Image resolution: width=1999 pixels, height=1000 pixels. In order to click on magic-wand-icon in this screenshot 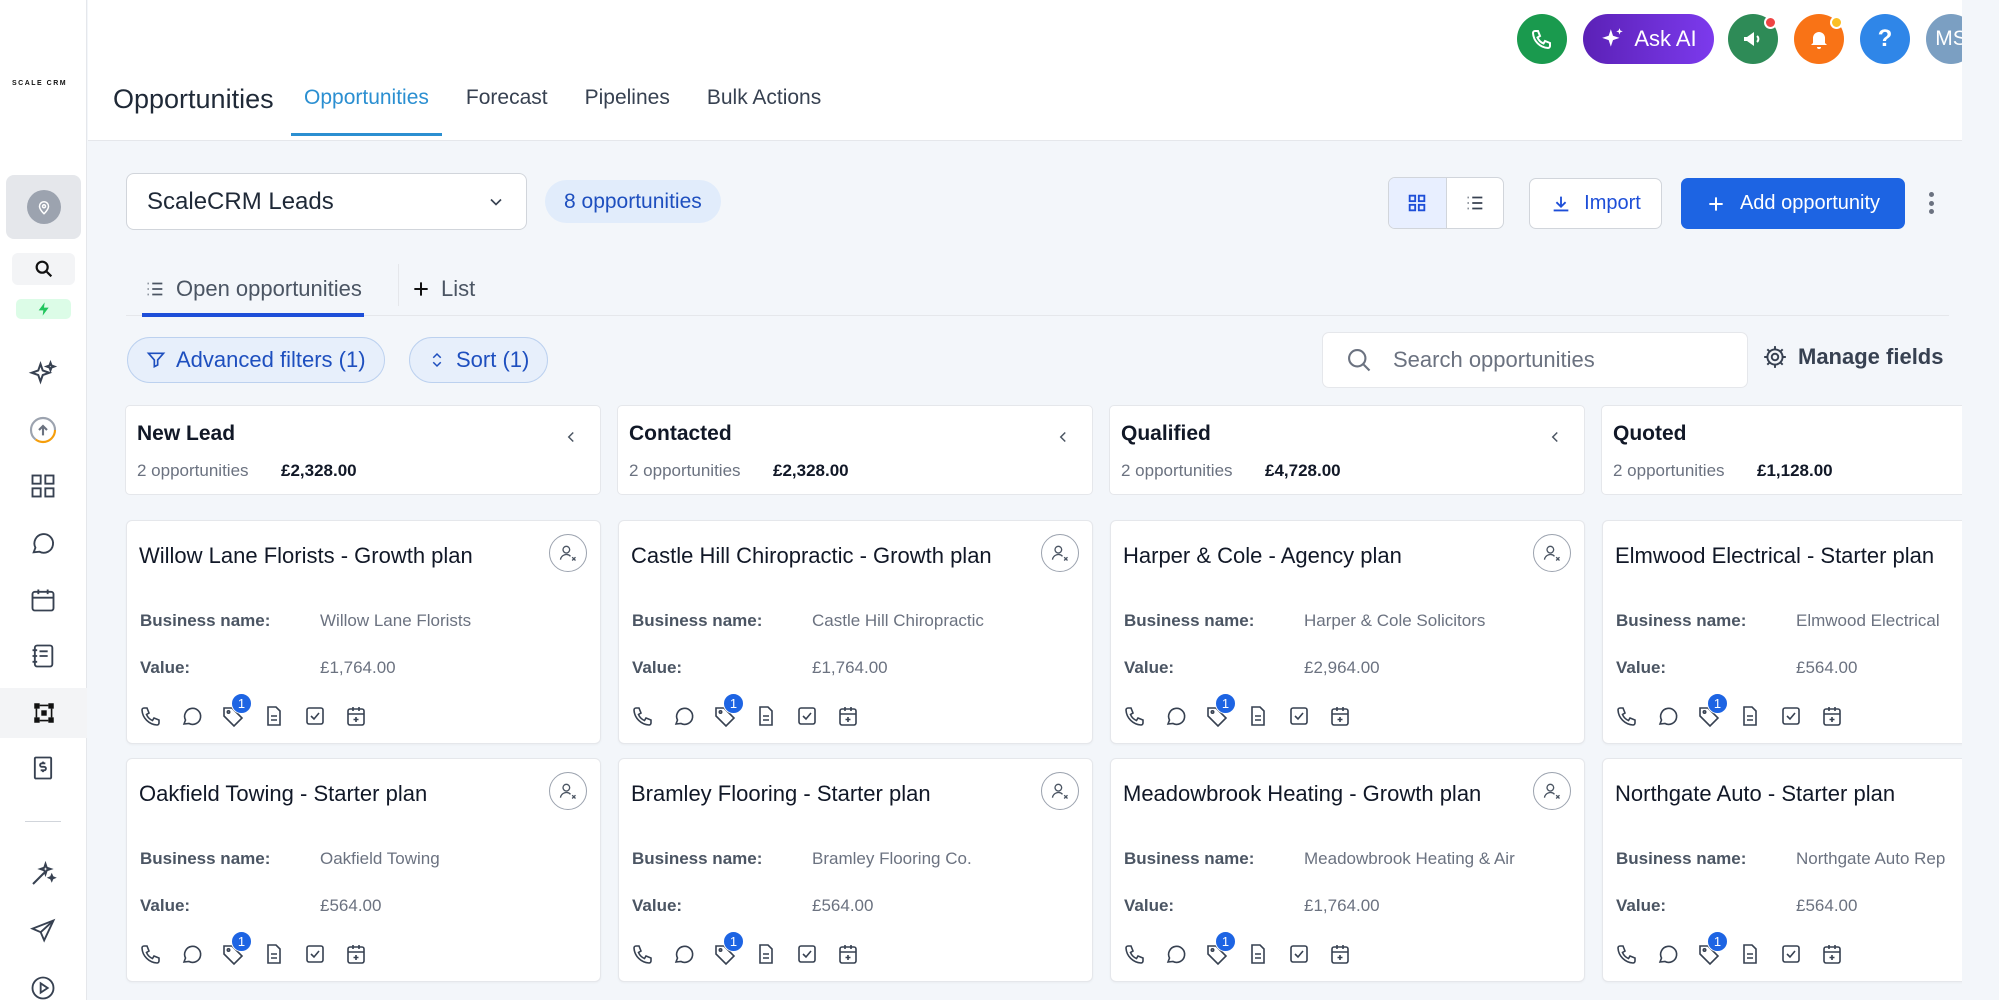, I will do `click(43, 874)`.